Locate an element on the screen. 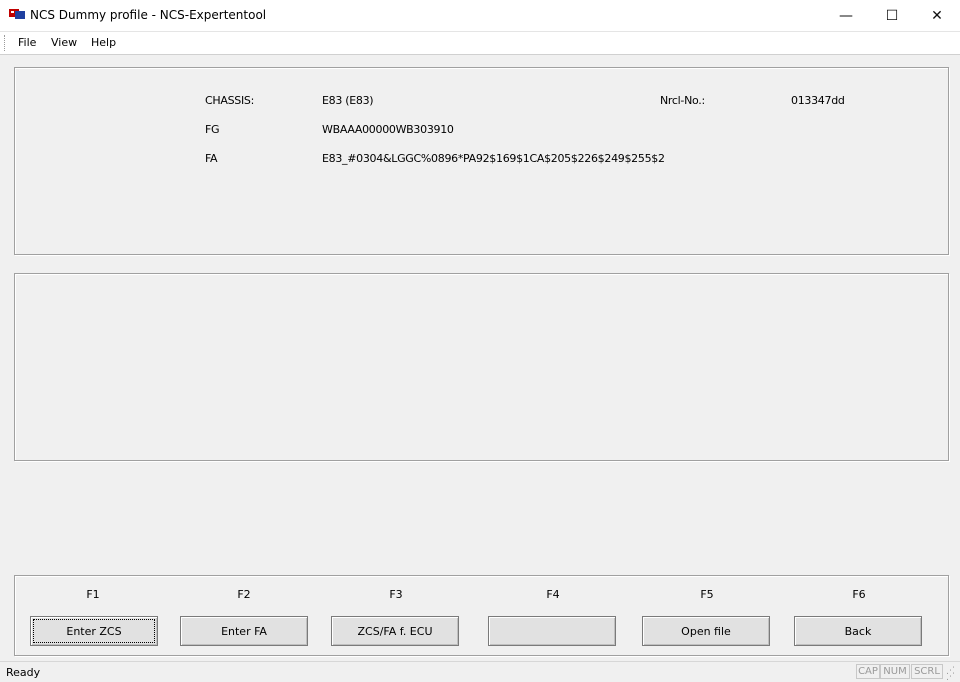 Image resolution: width=960 pixels, height=682 pixels. zcs-fa-from-ecu-button: ZCS/FA f. ECU is located at coordinates (395, 631).